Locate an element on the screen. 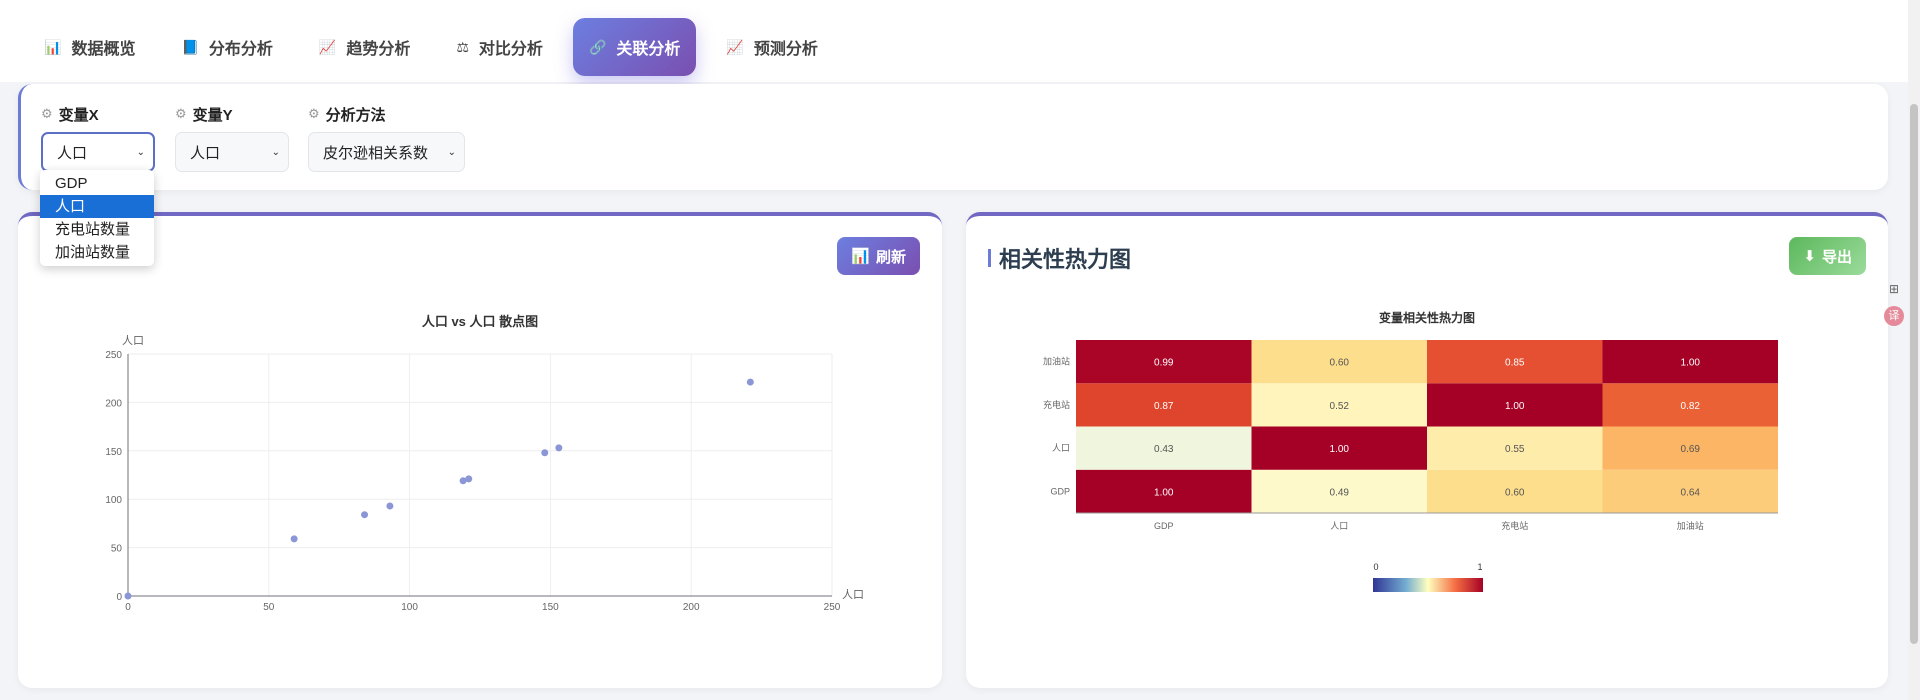 Image resolution: width=1920 pixels, height=700 pixels. variable-y-select: 人口 ⌄ is located at coordinates (232, 152).